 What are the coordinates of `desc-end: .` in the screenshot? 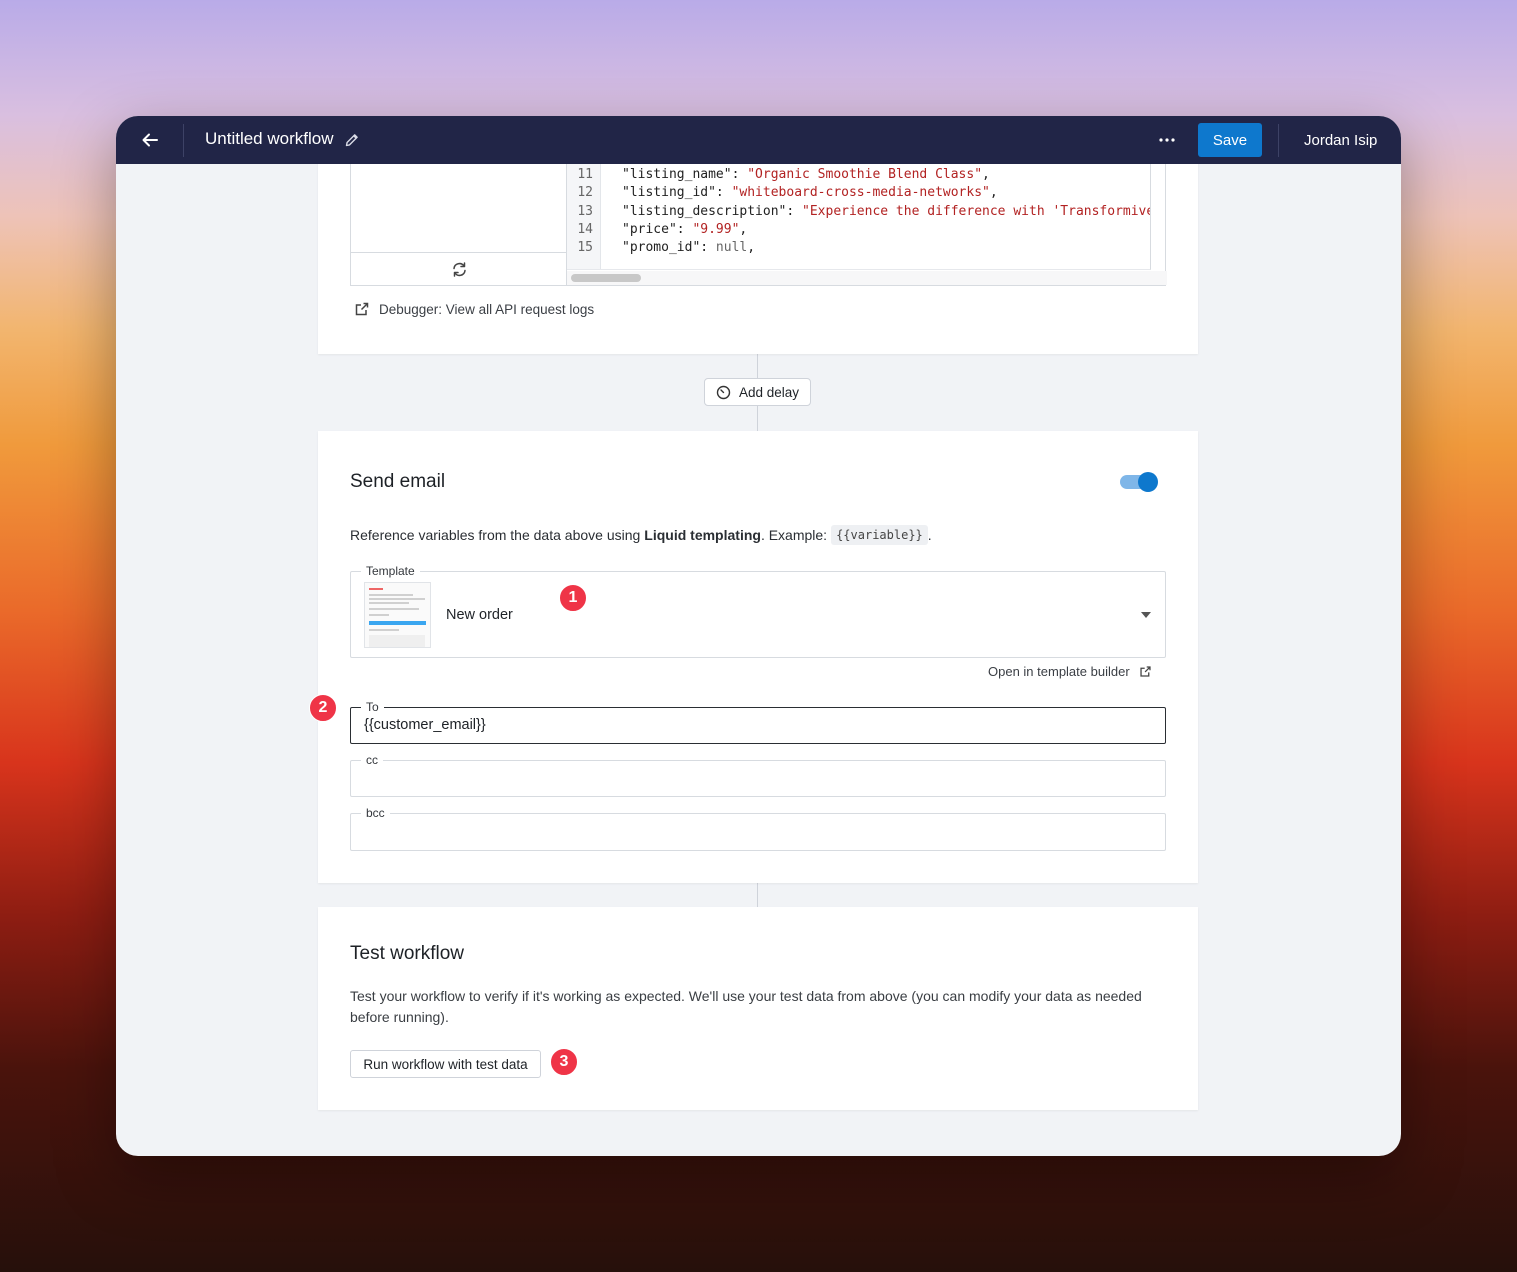 It's located at (929, 535).